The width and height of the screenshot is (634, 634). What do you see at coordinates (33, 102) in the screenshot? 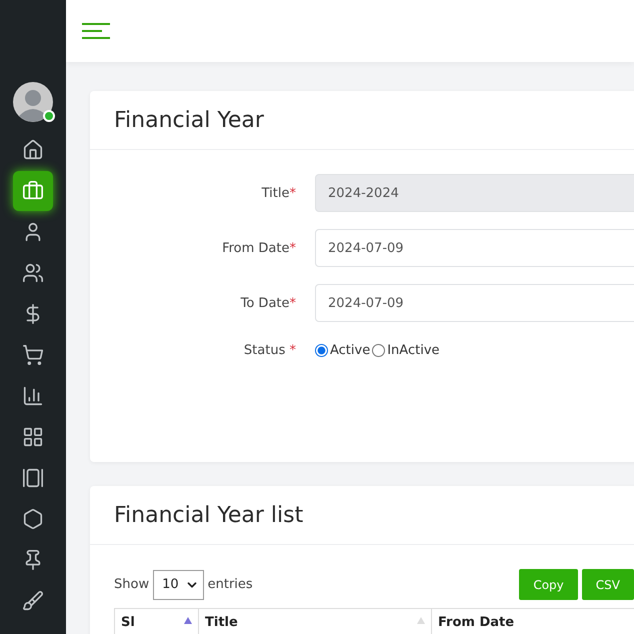
I see `avatar` at bounding box center [33, 102].